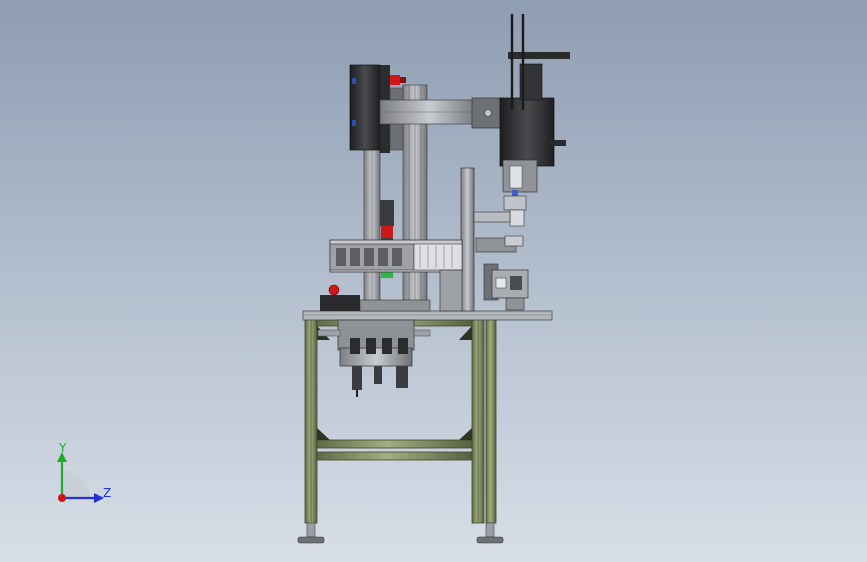 This screenshot has width=867, height=562. What do you see at coordinates (374, 358) in the screenshot?
I see `valve-manifold` at bounding box center [374, 358].